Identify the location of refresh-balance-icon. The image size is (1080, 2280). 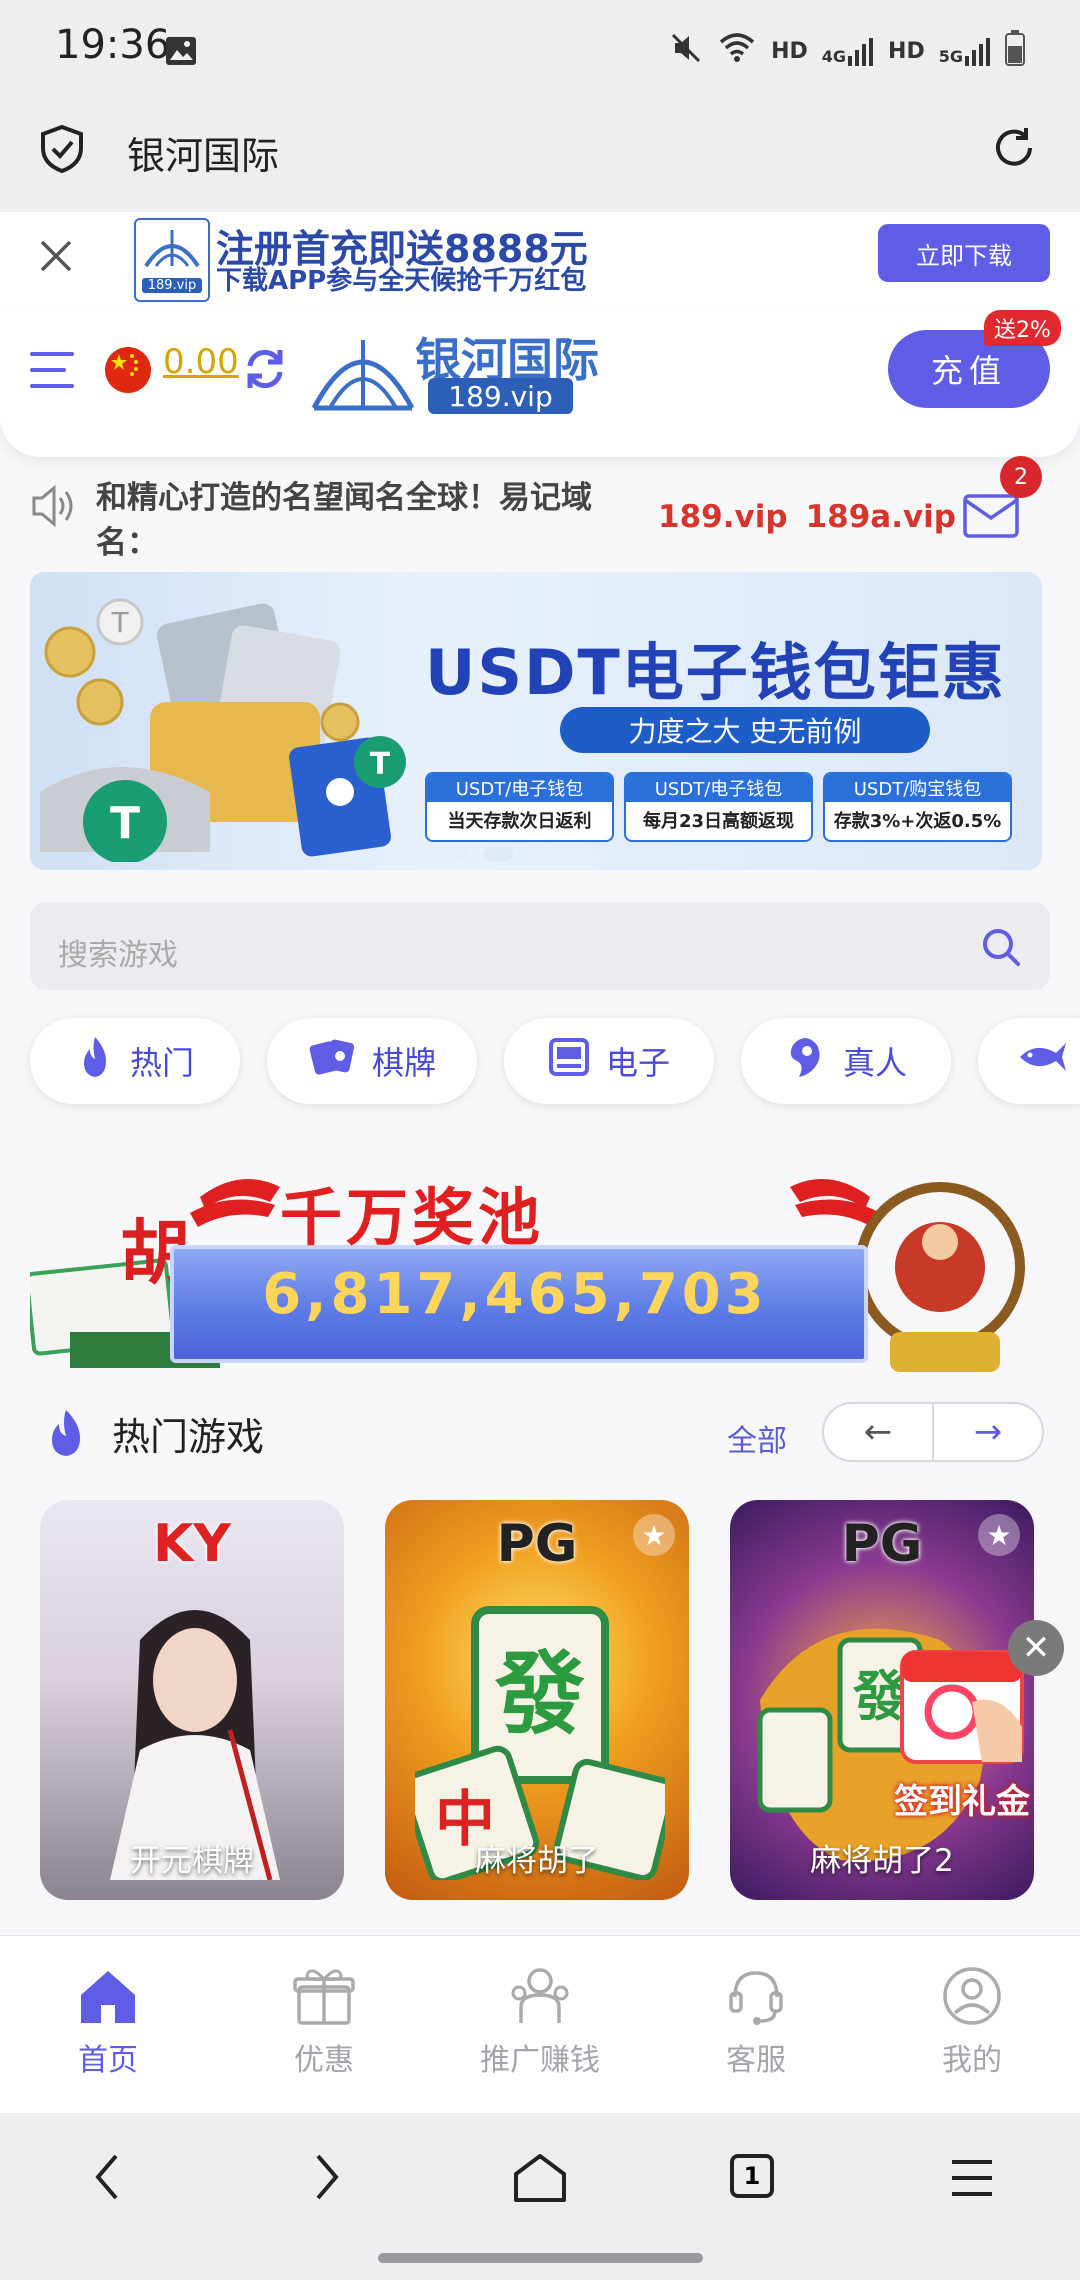
(265, 371).